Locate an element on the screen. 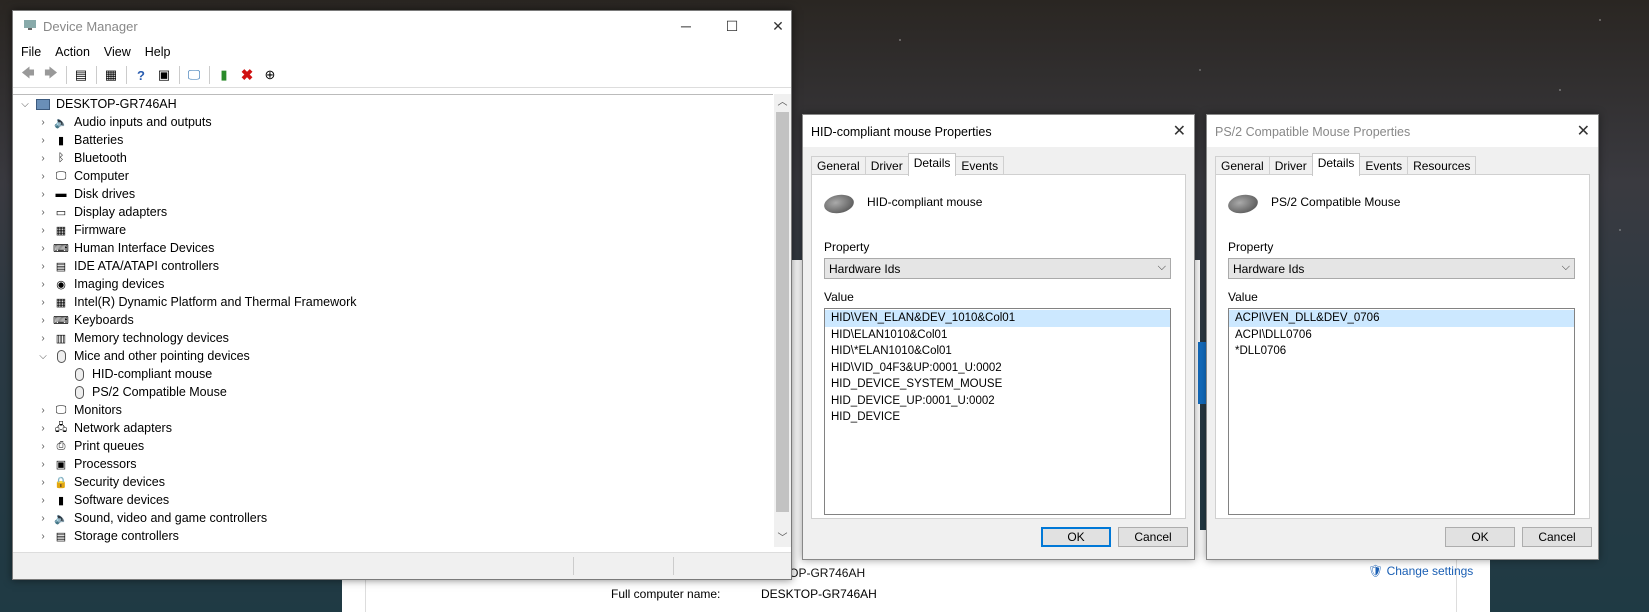  menu-action: Action is located at coordinates (72, 52).